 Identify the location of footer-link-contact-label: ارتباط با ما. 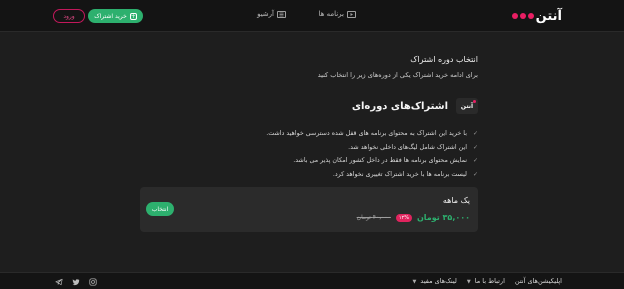
(489, 281).